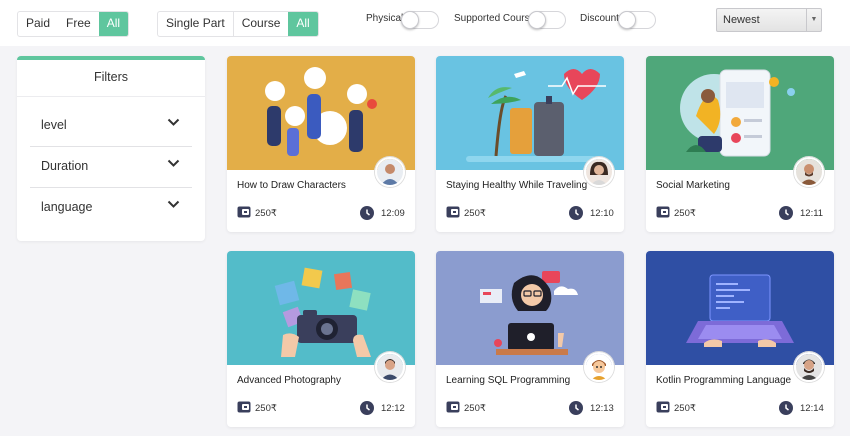  What do you see at coordinates (813, 20) in the screenshot?
I see `dropdown-arrow-icon: ▼` at bounding box center [813, 20].